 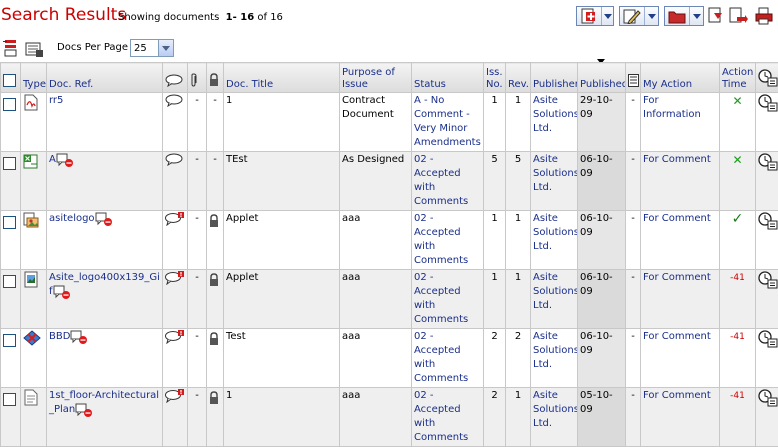 What do you see at coordinates (495, 78) in the screenshot?
I see `col-iss-no: Iss. No.` at bounding box center [495, 78].